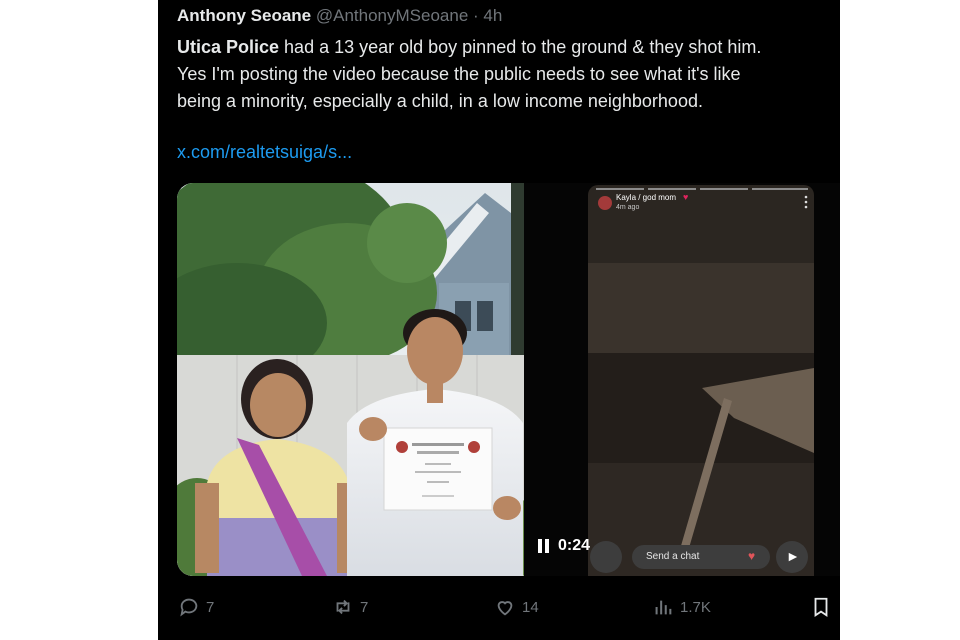 The height and width of the screenshot is (640, 960). I want to click on bookmark-button, so click(821, 607).